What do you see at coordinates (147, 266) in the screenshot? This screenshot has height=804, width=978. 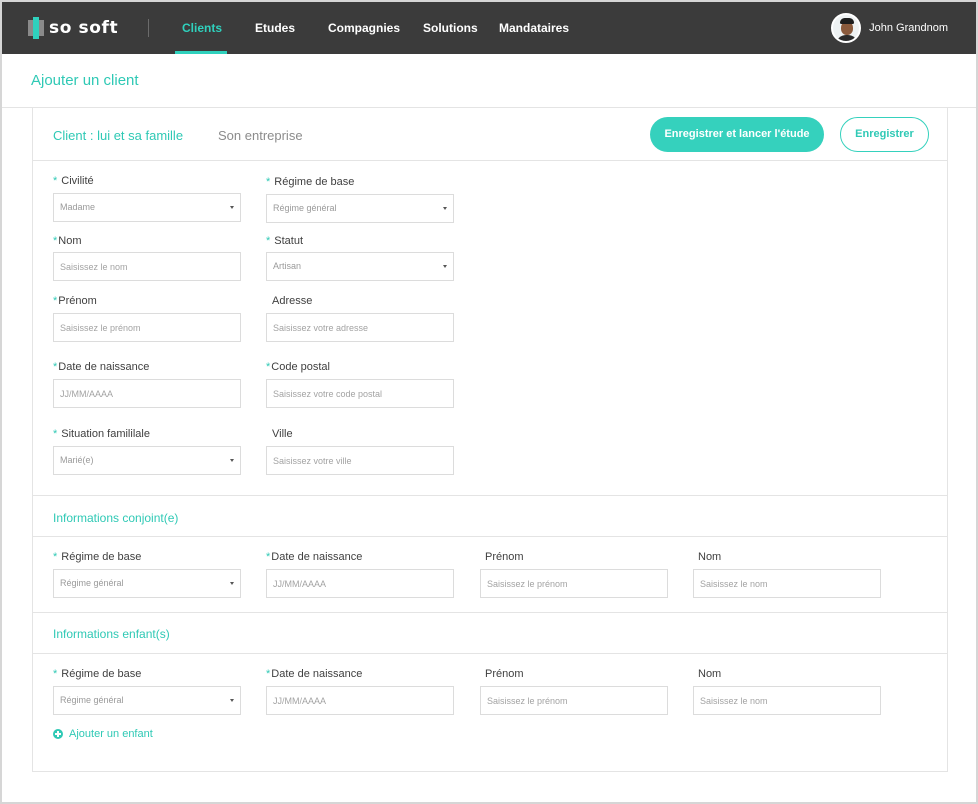 I see `nom-field` at bounding box center [147, 266].